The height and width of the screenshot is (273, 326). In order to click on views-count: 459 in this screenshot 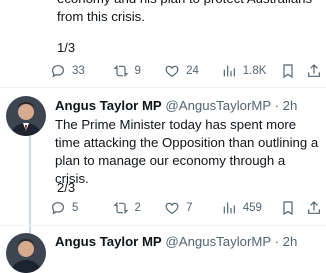, I will do `click(252, 208)`.